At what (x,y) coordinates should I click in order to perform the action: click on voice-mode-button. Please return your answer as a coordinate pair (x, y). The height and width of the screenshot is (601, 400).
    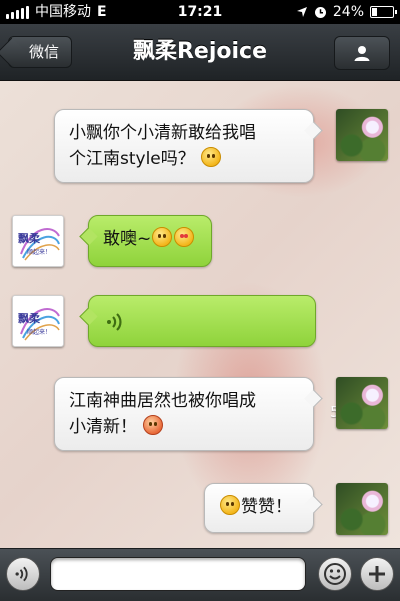
    Looking at the image, I should click on (23, 574).